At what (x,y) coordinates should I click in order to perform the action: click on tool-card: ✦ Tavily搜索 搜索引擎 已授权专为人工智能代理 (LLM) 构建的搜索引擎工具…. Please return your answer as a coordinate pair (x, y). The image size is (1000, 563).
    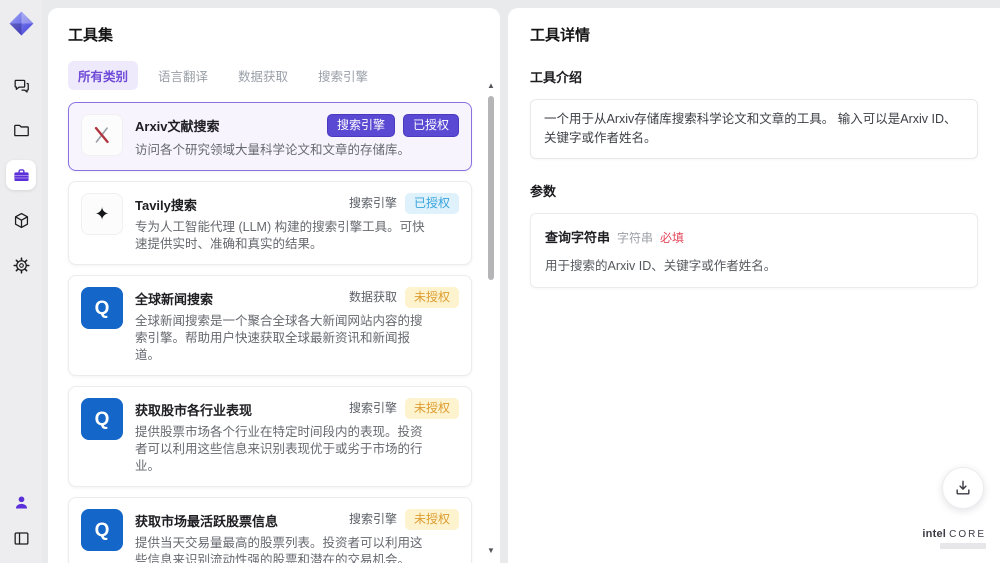
    Looking at the image, I should click on (270, 223).